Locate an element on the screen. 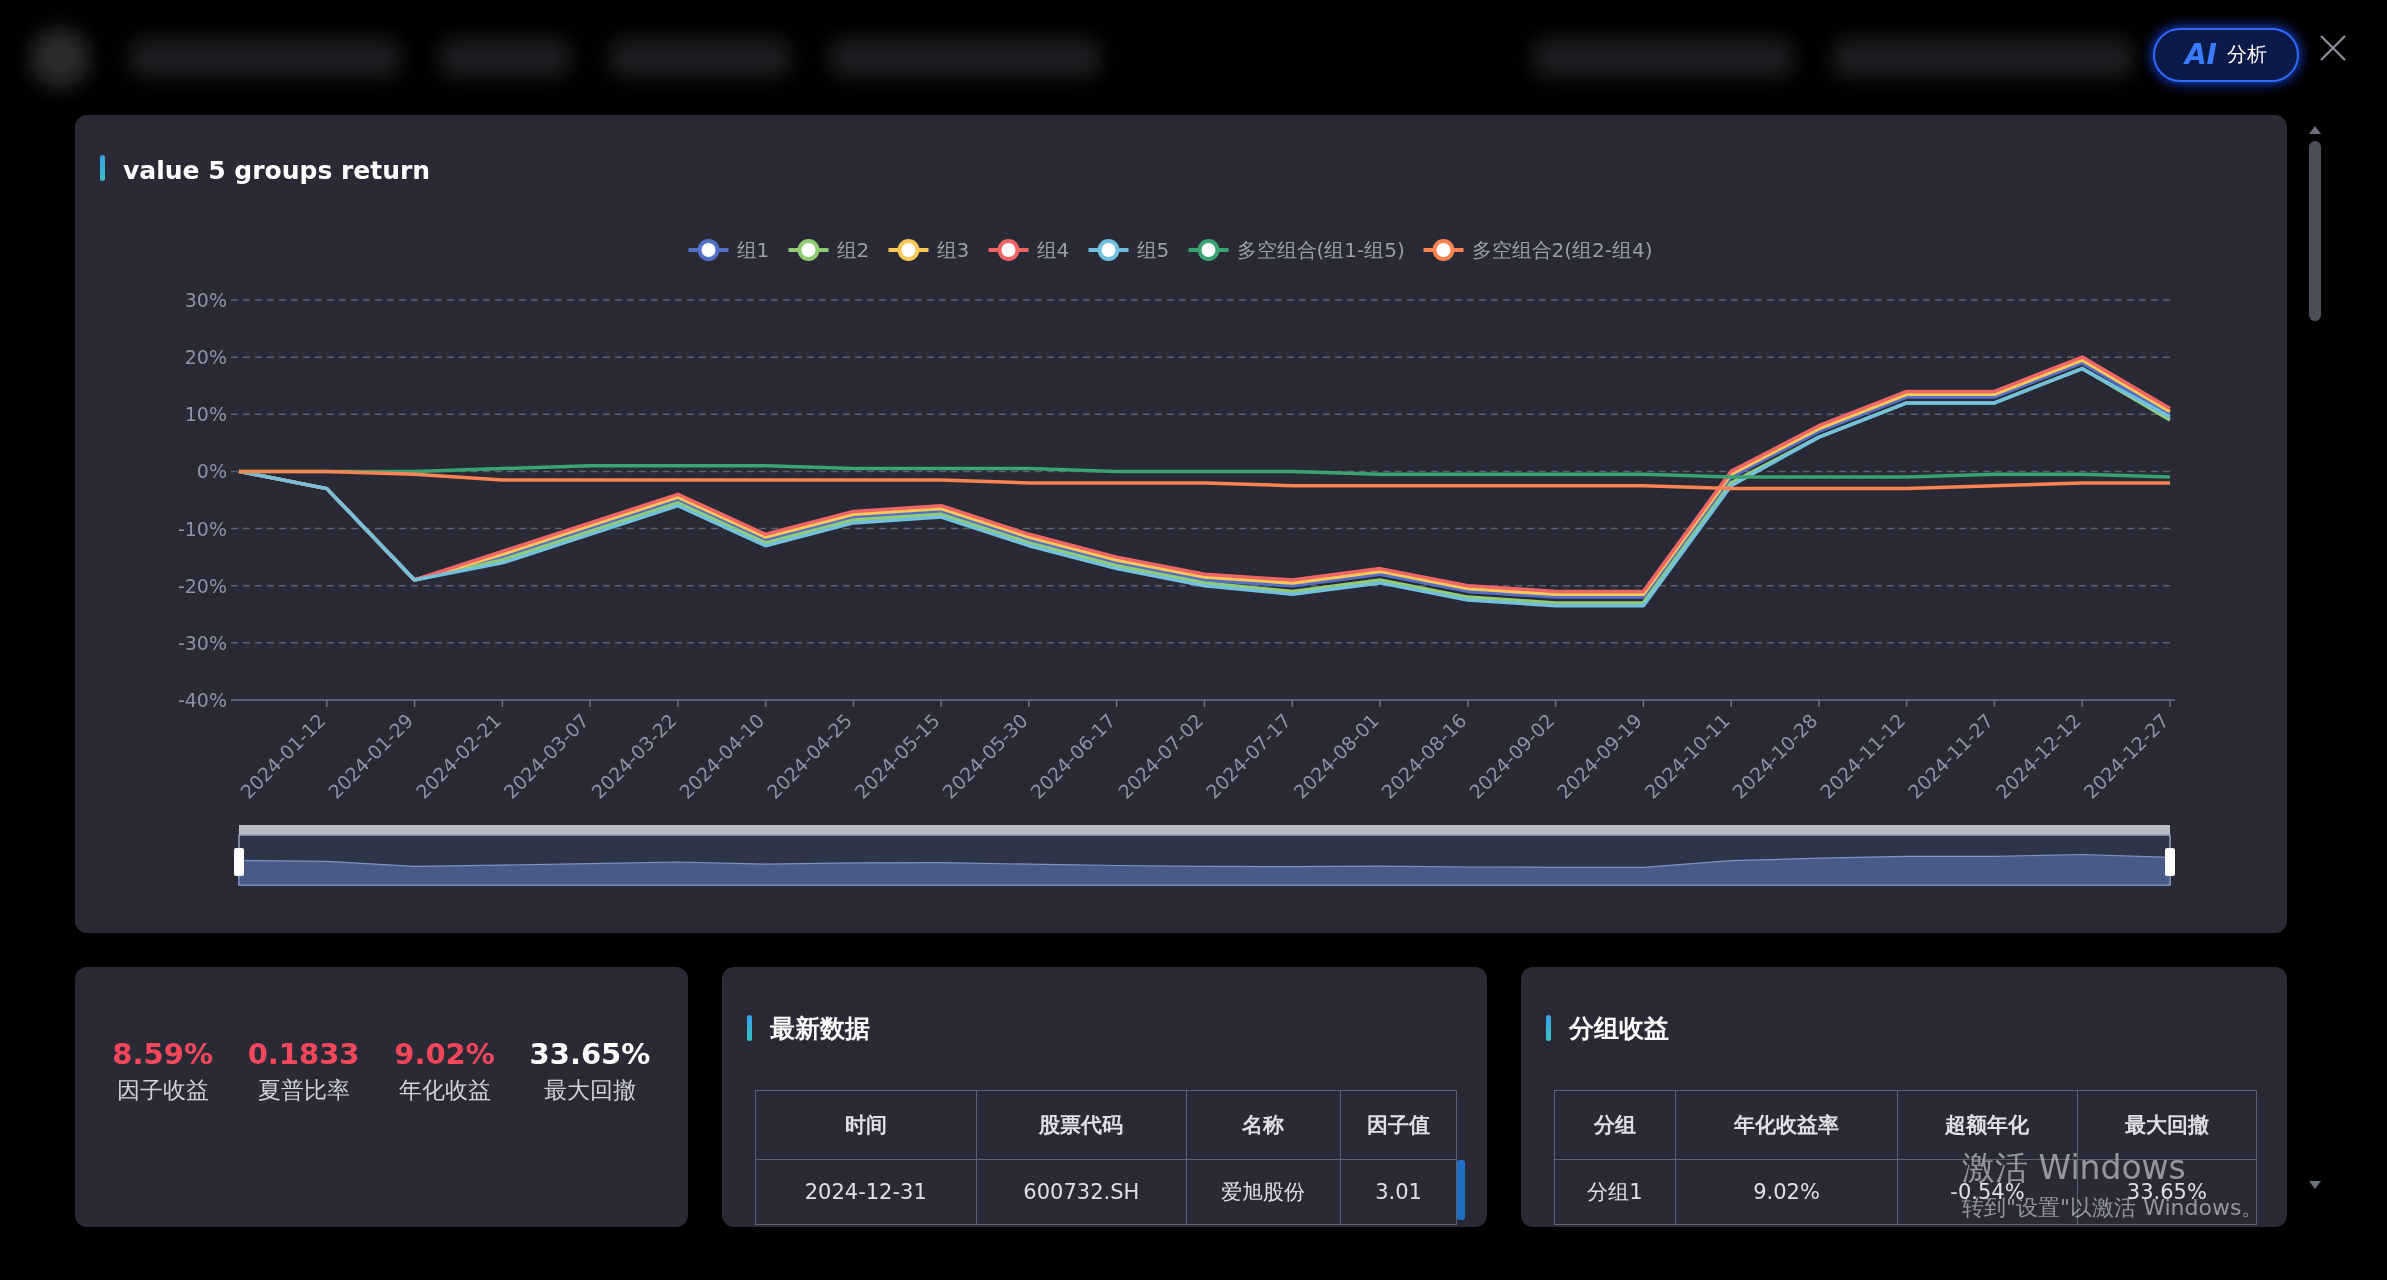 The height and width of the screenshot is (1280, 2387). legend-label: 组4 is located at coordinates (1053, 250).